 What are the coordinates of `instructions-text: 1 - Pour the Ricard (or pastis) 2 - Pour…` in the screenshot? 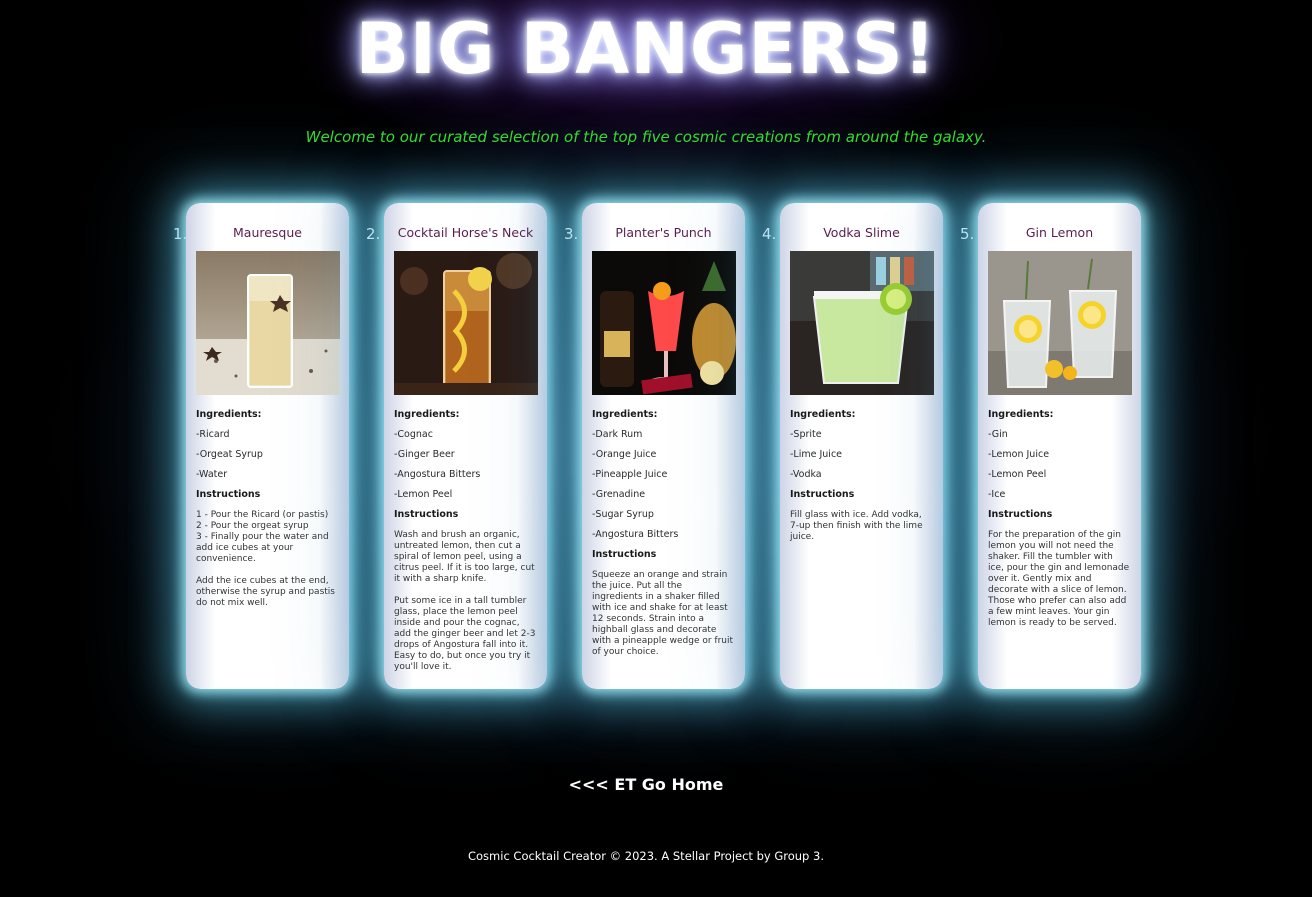 It's located at (265, 559).